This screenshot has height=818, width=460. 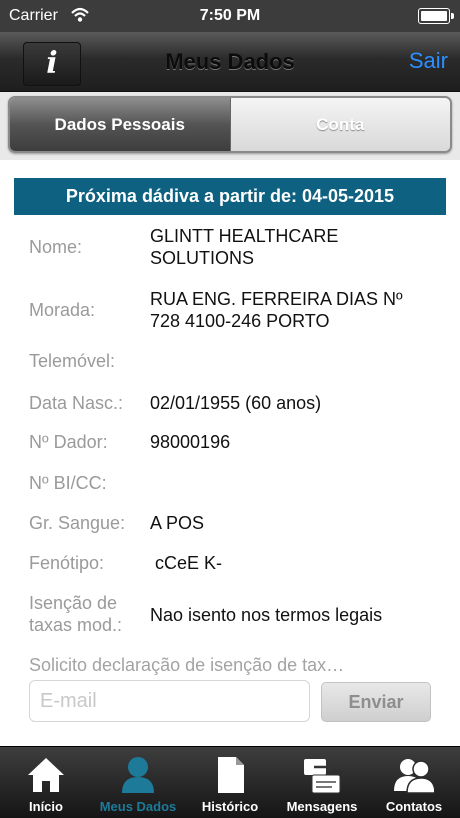 What do you see at coordinates (340, 124) in the screenshot?
I see `segment-conta: Conta` at bounding box center [340, 124].